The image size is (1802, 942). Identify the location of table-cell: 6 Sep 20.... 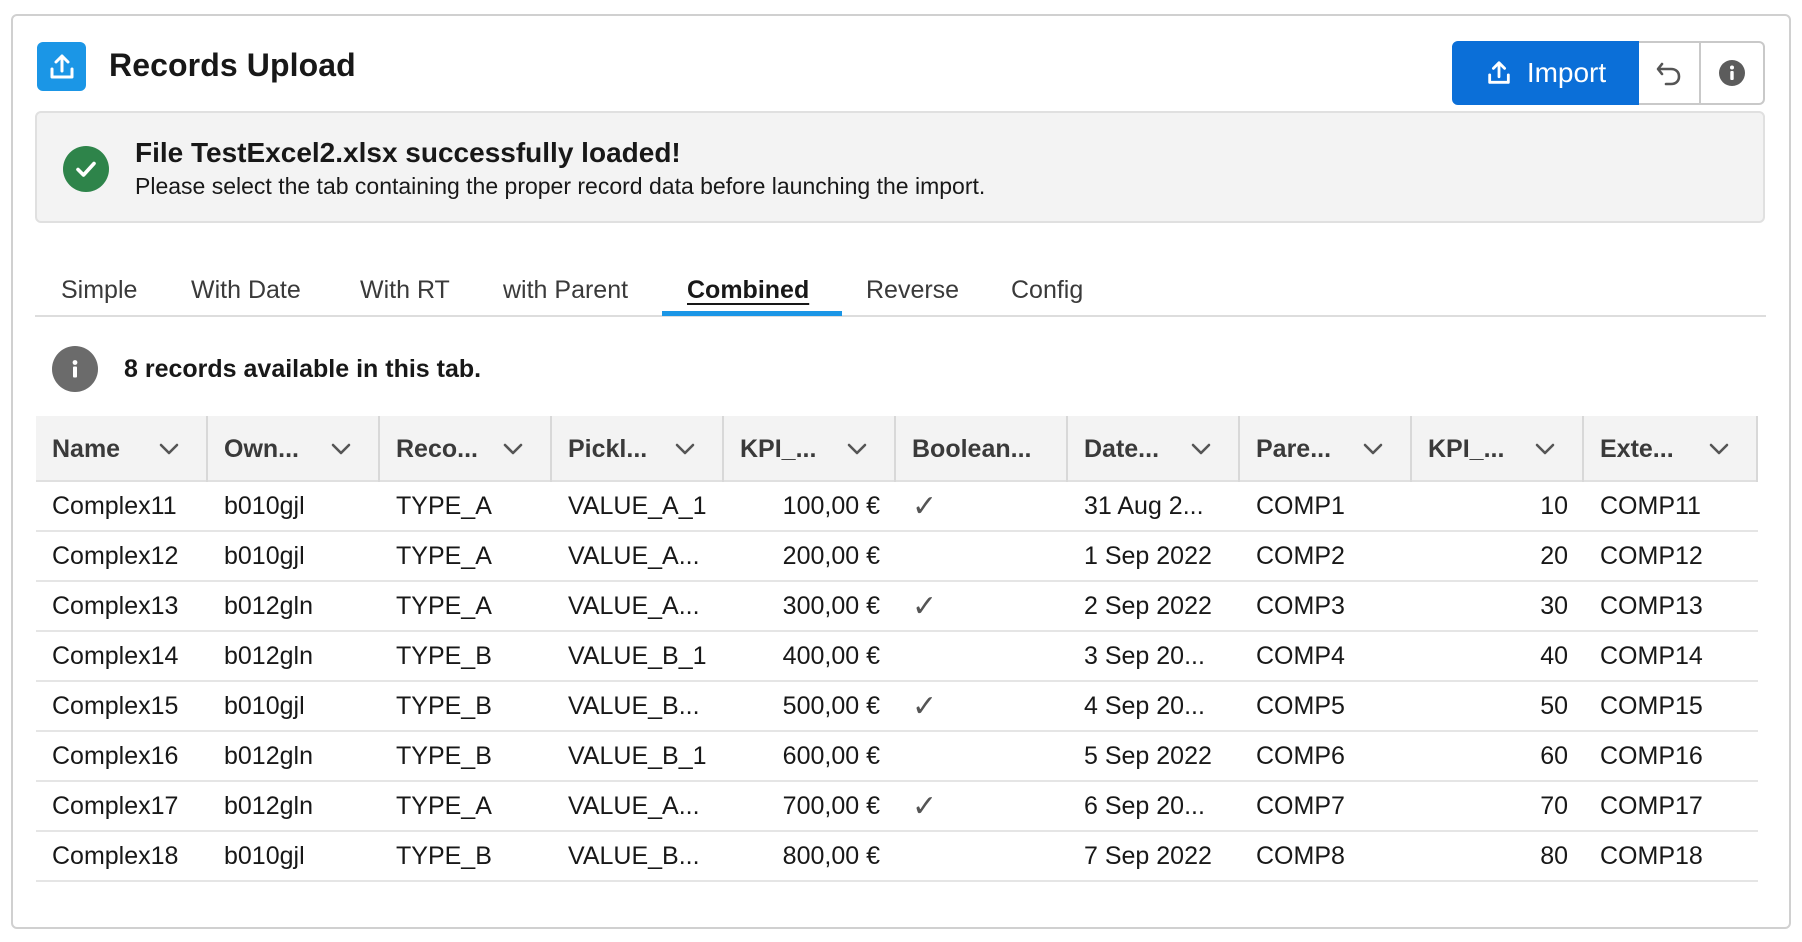
(1144, 805).